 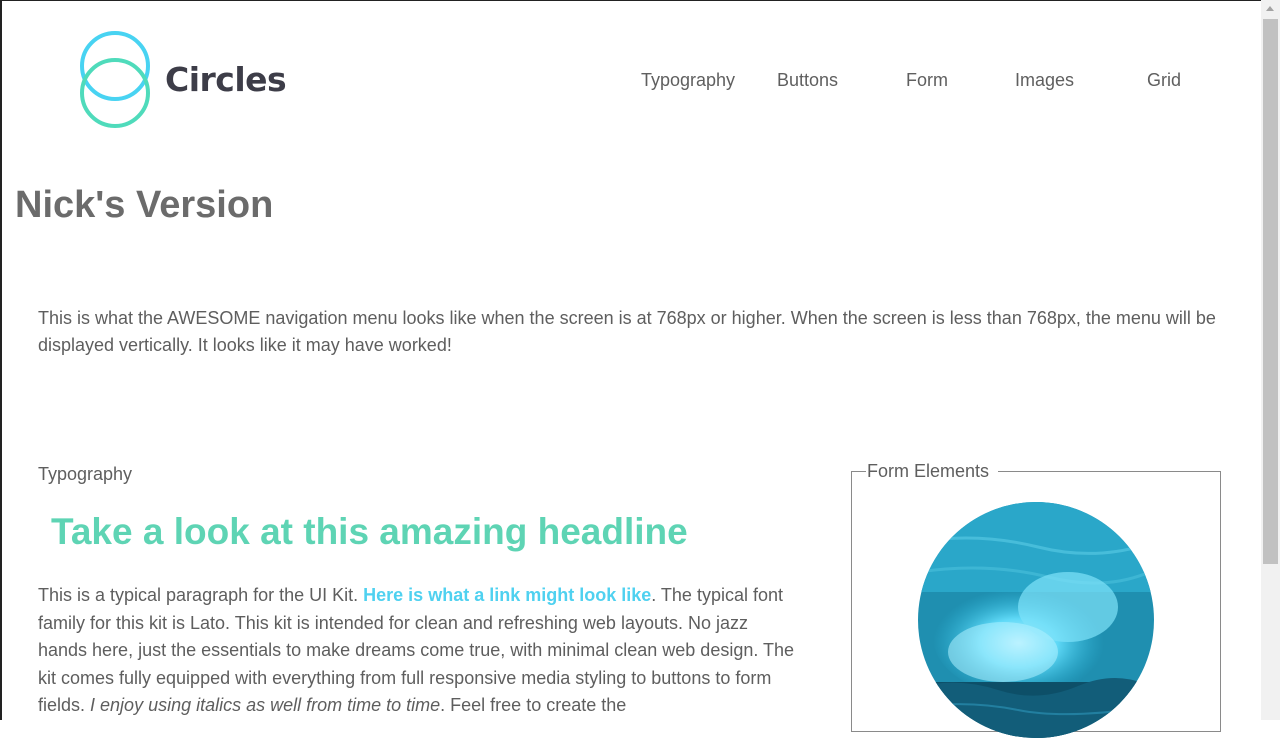 I want to click on typography-section-label: Typography, so click(x=85, y=474).